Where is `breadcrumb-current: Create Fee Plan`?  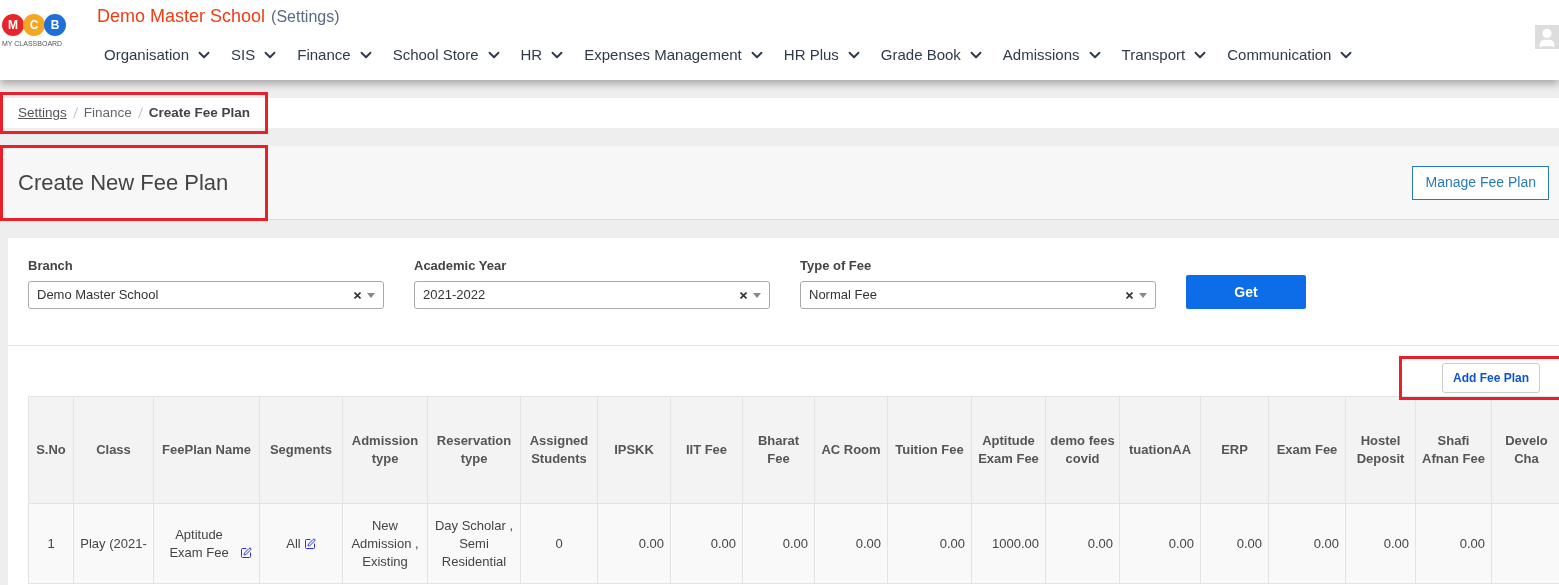
breadcrumb-current: Create Fee Plan is located at coordinates (199, 112).